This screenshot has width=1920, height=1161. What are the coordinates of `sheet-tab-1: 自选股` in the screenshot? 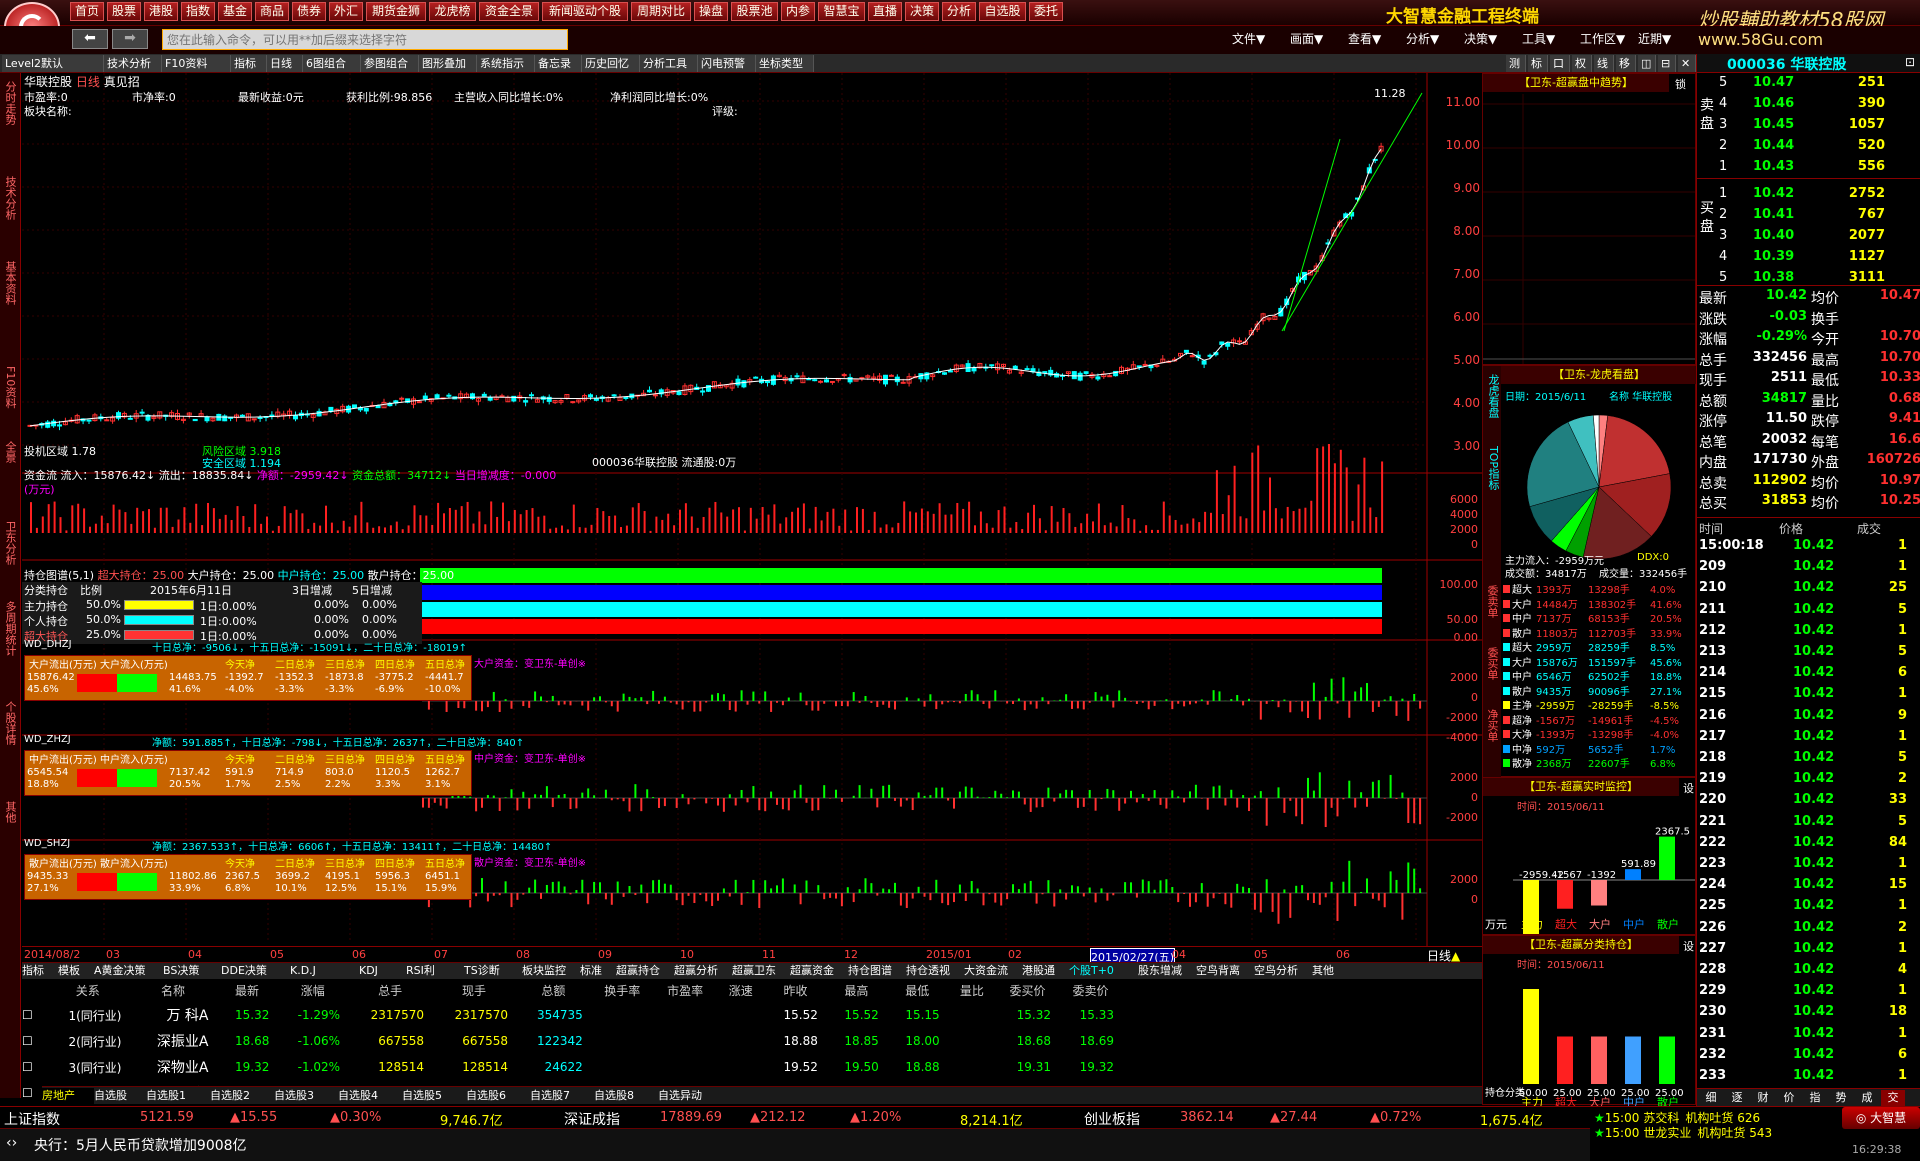 It's located at (120, 1096).